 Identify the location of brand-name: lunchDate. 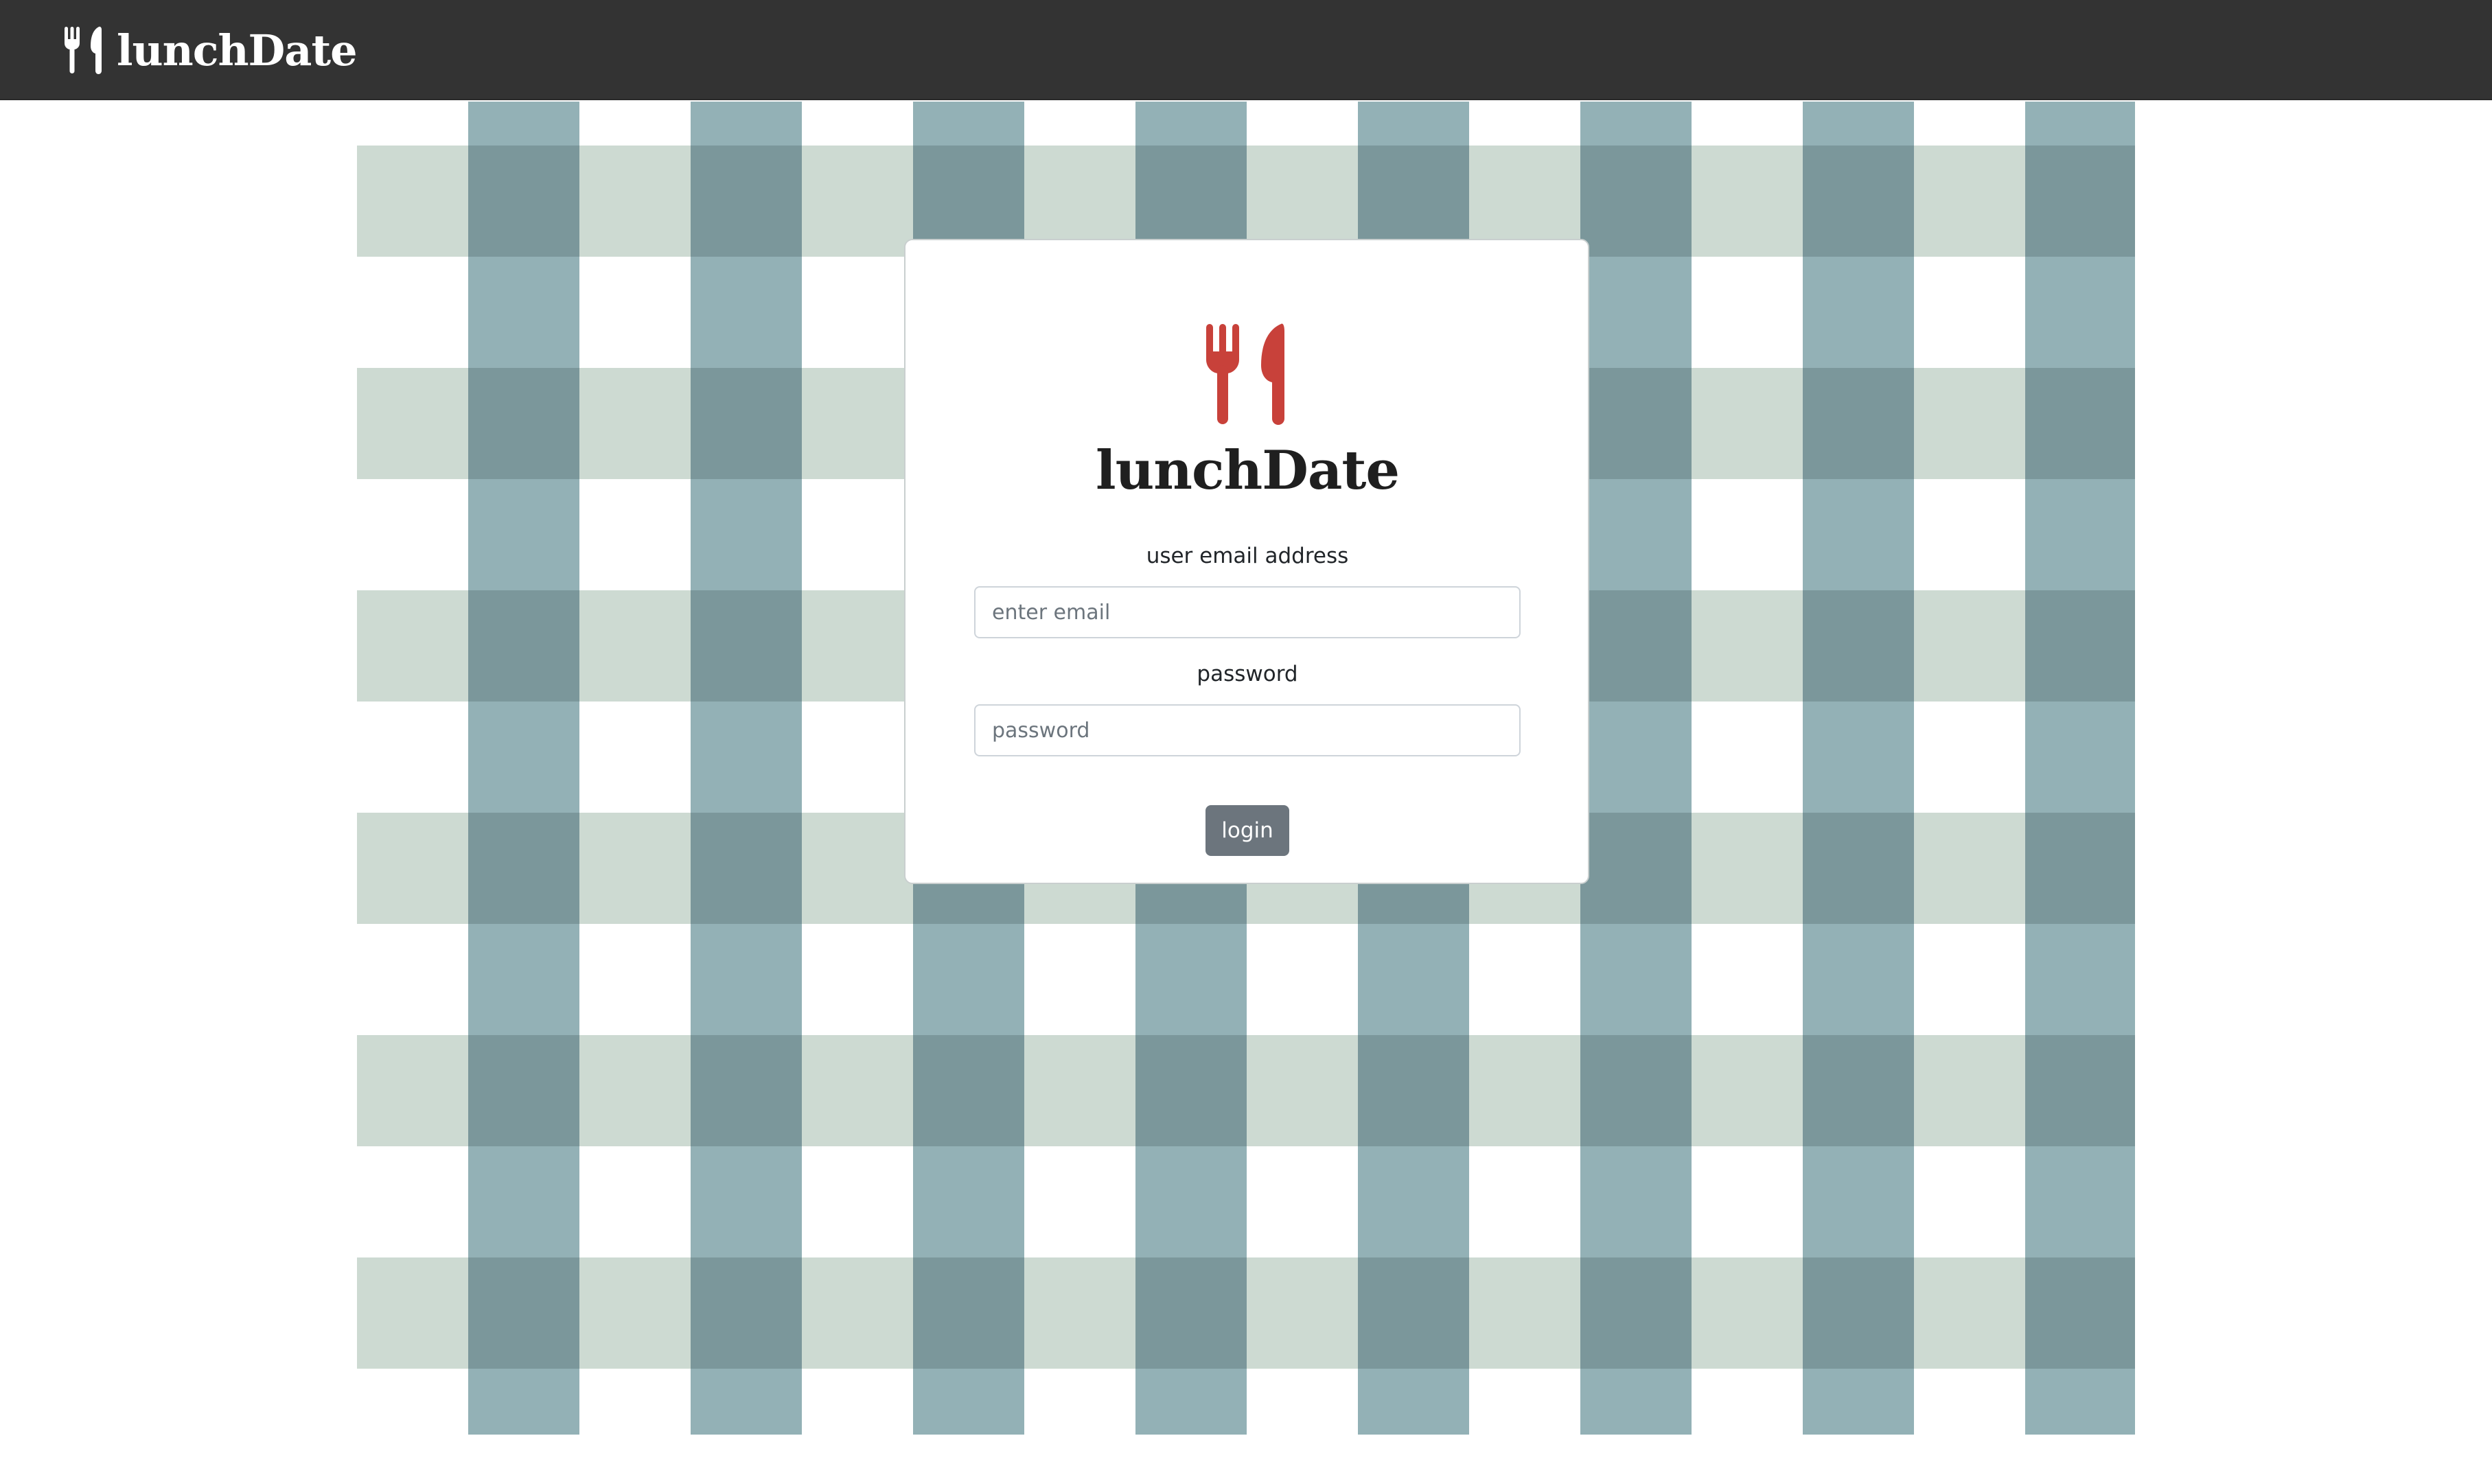
(237, 50).